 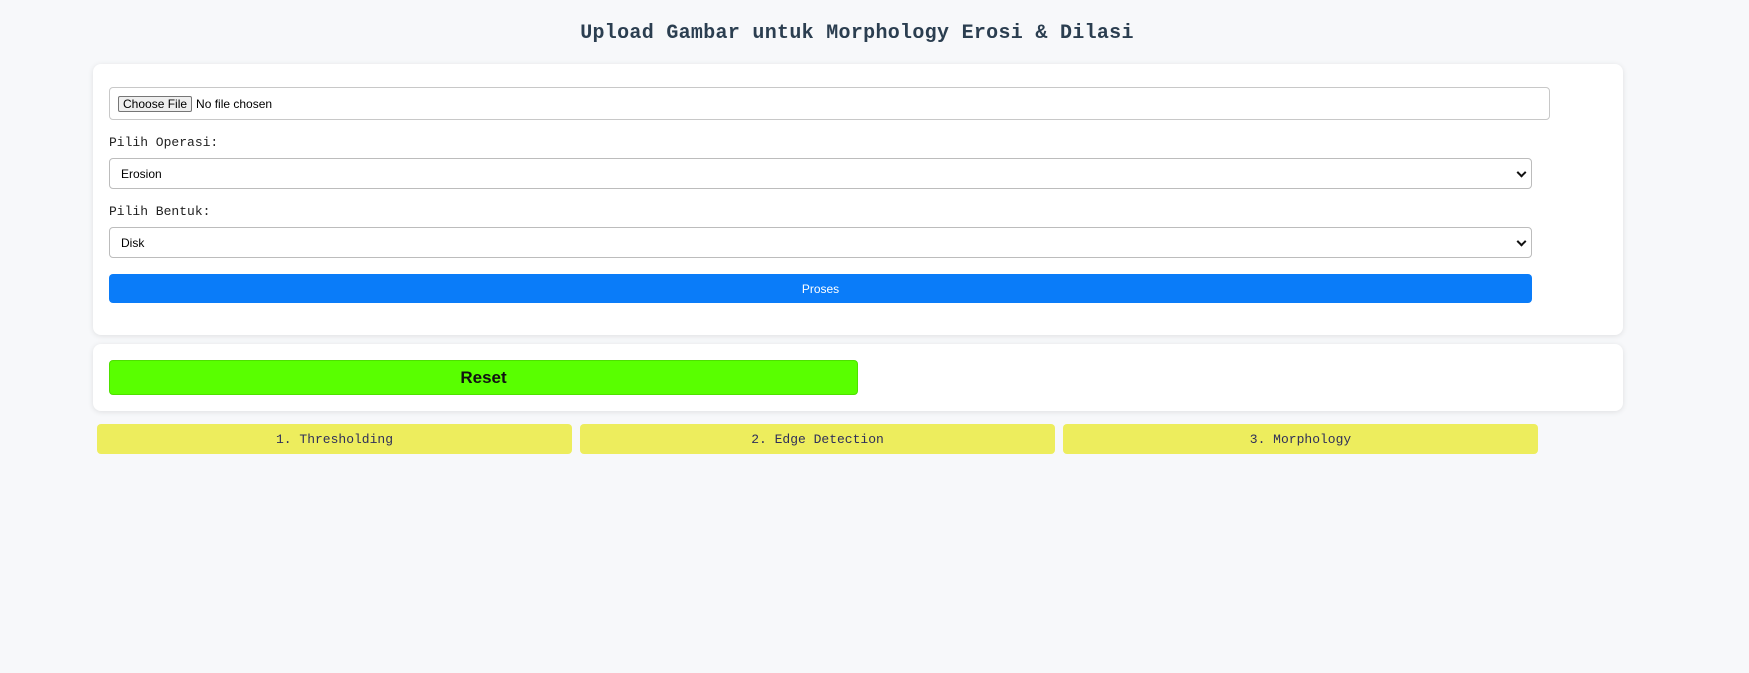 What do you see at coordinates (820, 173) in the screenshot?
I see `operation-select: Erosion` at bounding box center [820, 173].